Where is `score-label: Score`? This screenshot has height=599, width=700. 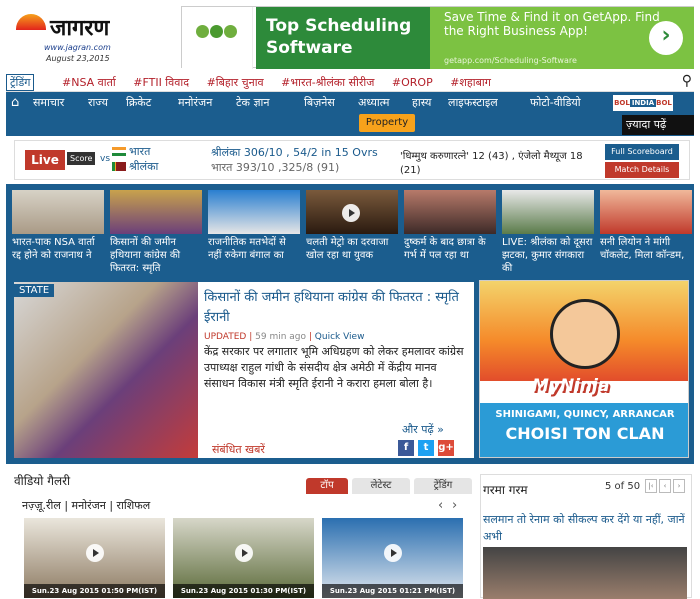
score-label: Score is located at coordinates (81, 158).